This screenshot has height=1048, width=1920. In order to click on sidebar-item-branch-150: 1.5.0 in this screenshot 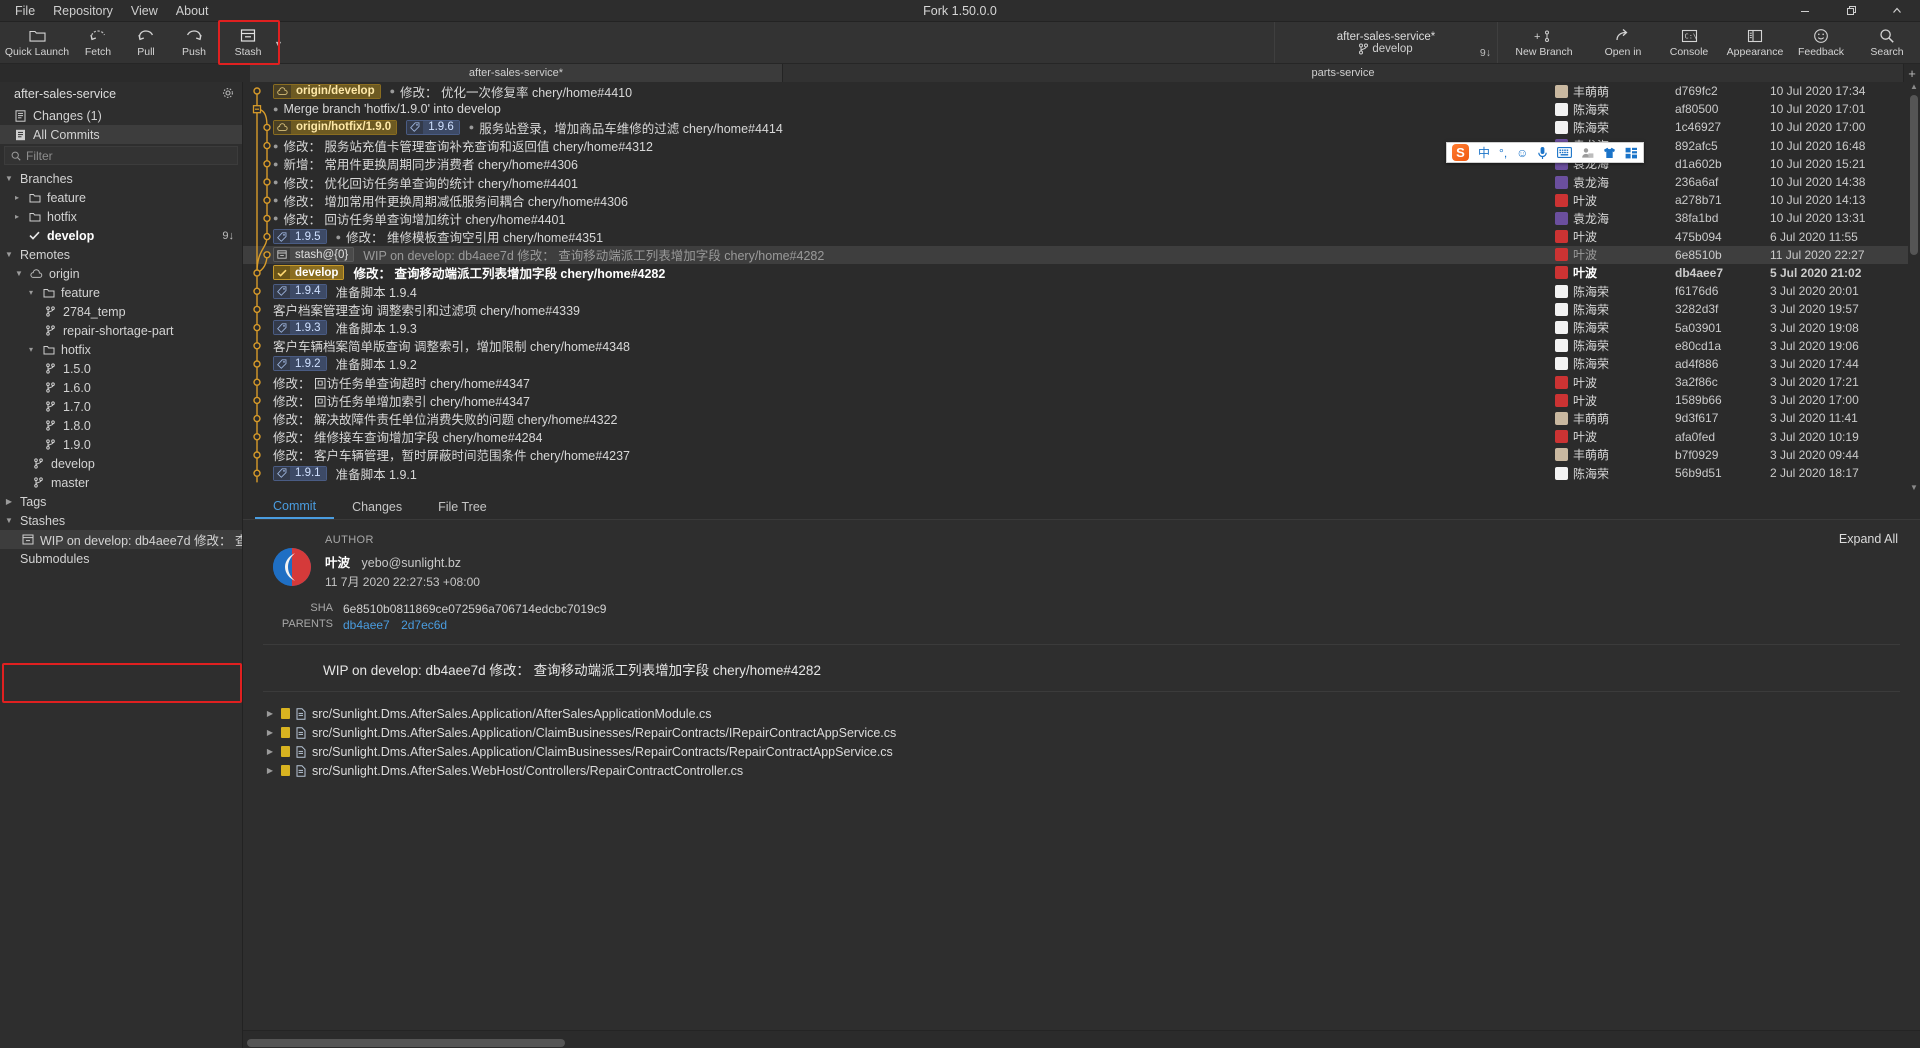, I will do `click(121, 368)`.